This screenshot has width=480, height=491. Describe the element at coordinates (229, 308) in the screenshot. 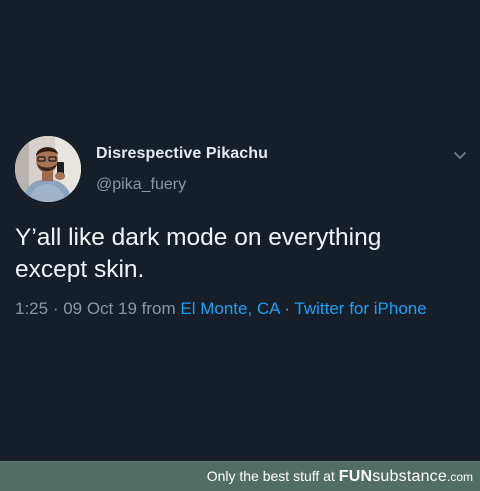

I see `location-link: El Monte, CA` at that location.